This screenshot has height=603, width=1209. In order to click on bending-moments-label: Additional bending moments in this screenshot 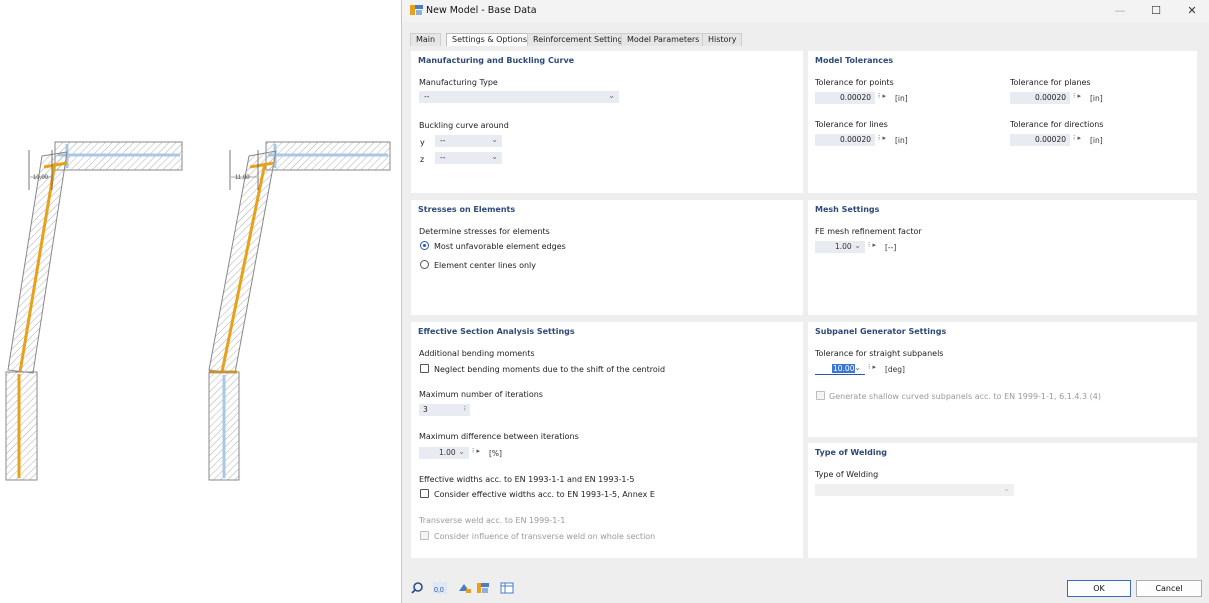, I will do `click(477, 353)`.